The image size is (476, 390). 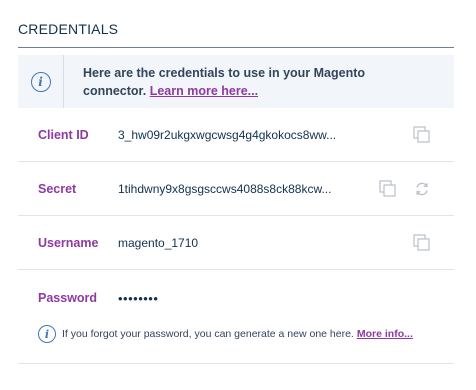 I want to click on username-label: Username, so click(x=68, y=242).